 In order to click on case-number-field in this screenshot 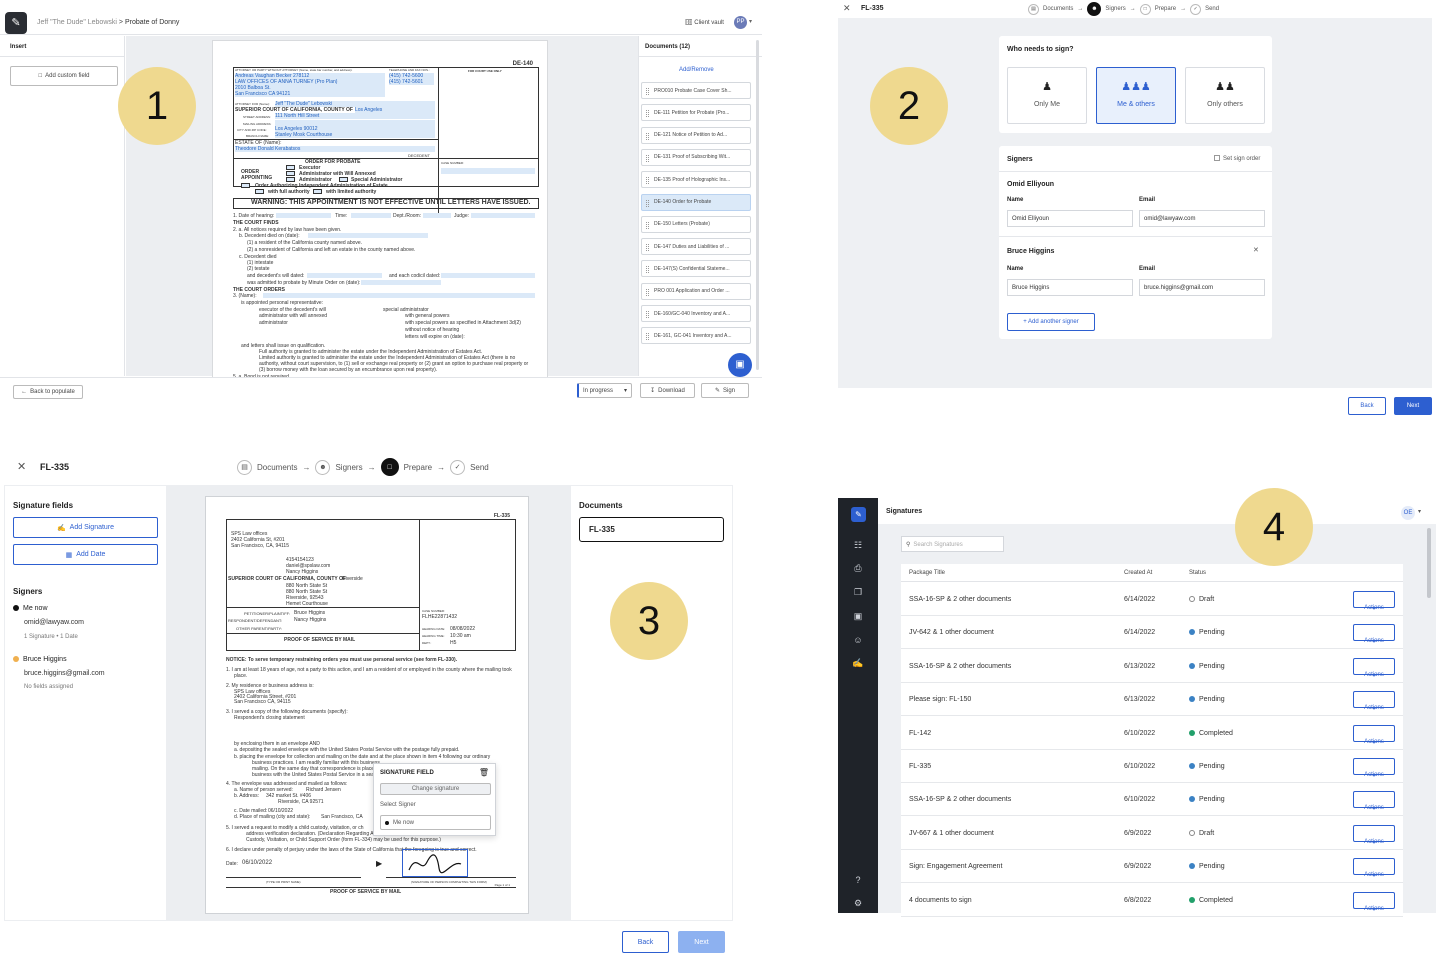, I will do `click(488, 171)`.